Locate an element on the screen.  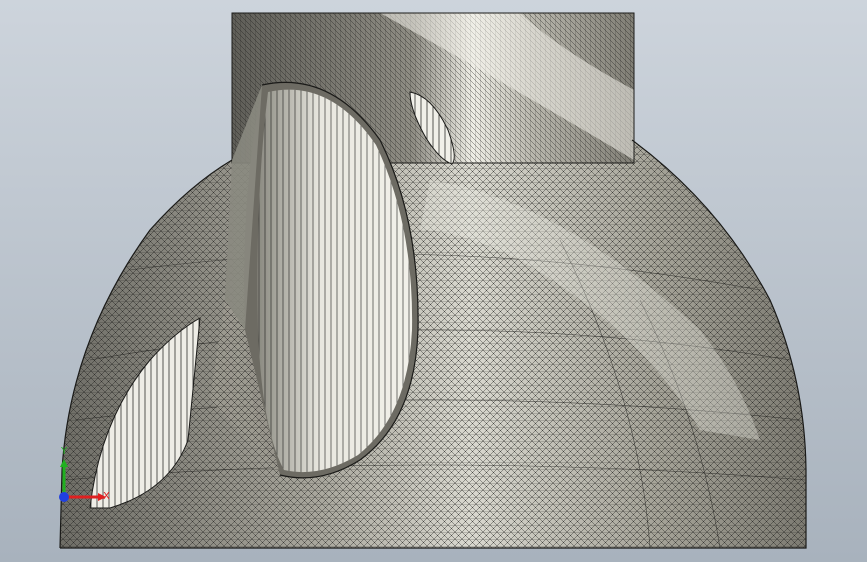
y-axis-label: Y is located at coordinates (64, 451).